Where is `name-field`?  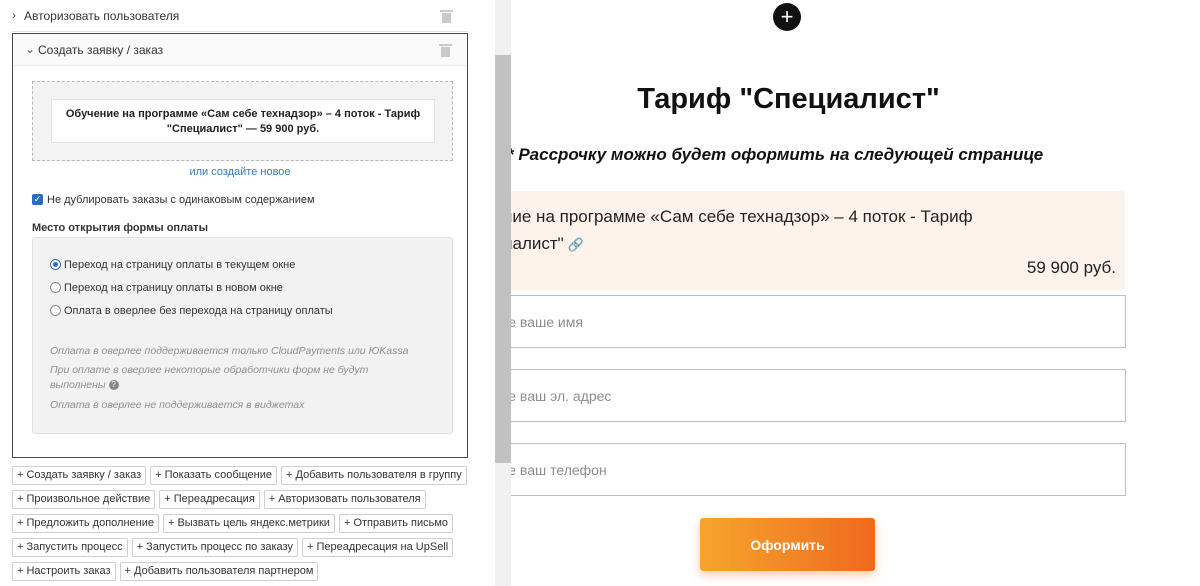 name-field is located at coordinates (818, 321).